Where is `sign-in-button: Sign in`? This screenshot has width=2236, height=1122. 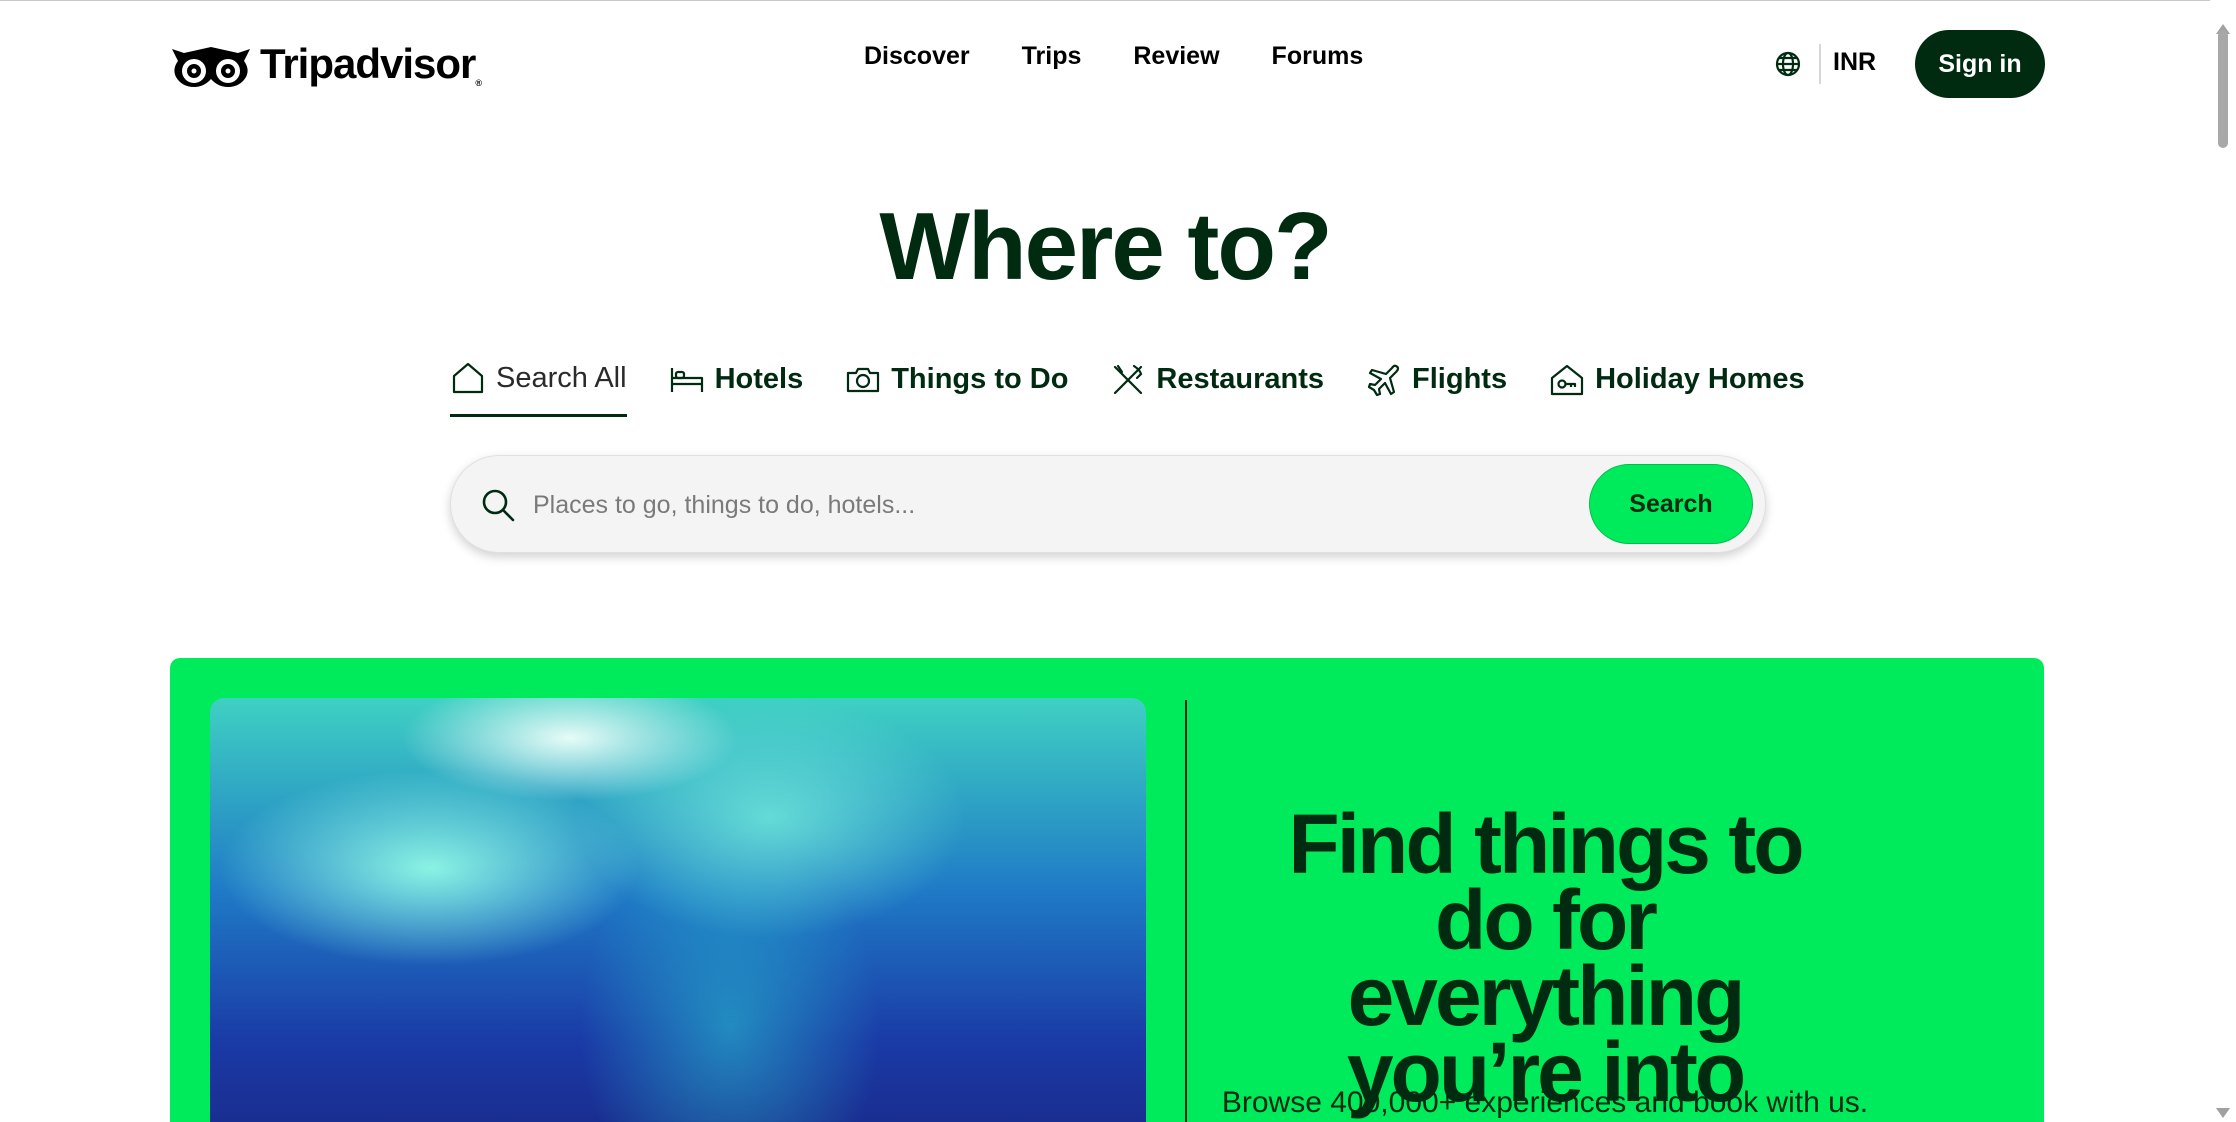
sign-in-button: Sign in is located at coordinates (1980, 64).